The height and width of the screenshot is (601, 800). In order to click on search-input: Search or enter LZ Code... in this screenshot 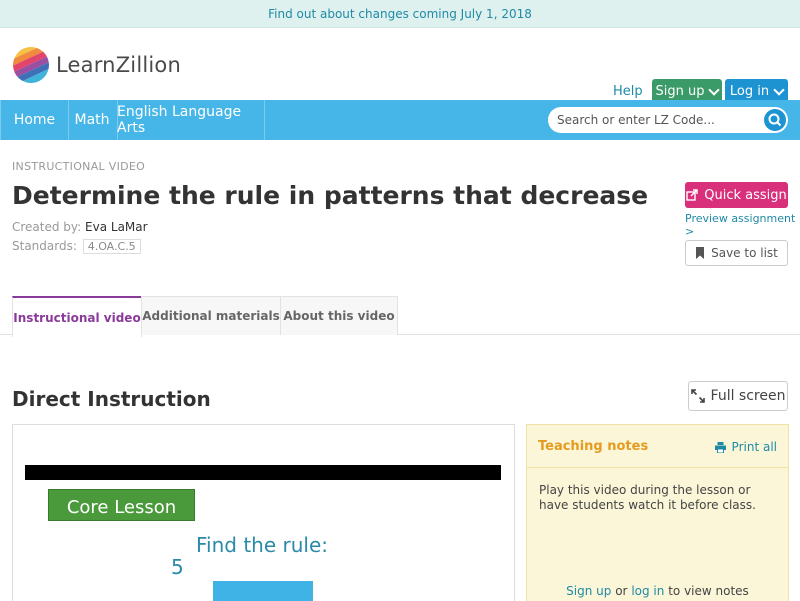, I will do `click(668, 120)`.